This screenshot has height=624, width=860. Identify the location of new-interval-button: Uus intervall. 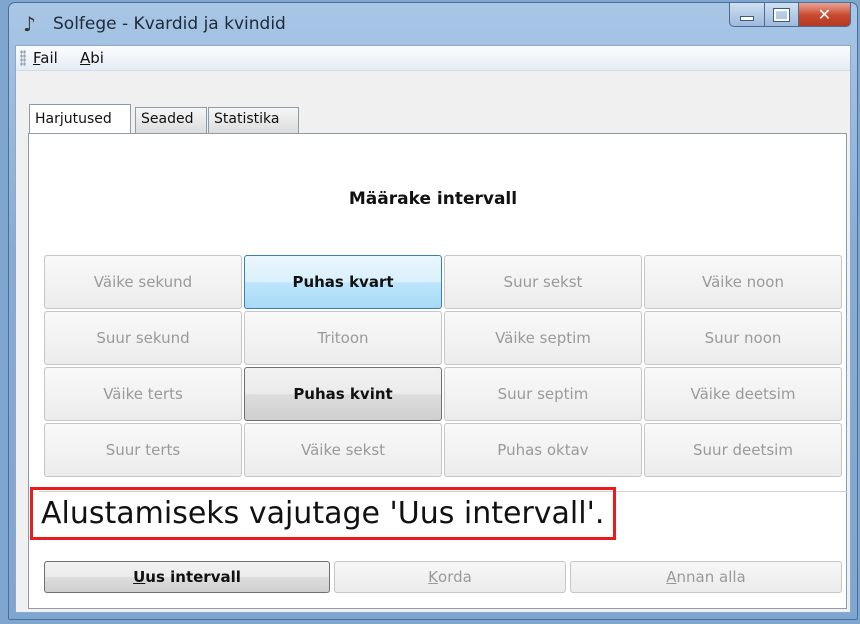
(187, 577).